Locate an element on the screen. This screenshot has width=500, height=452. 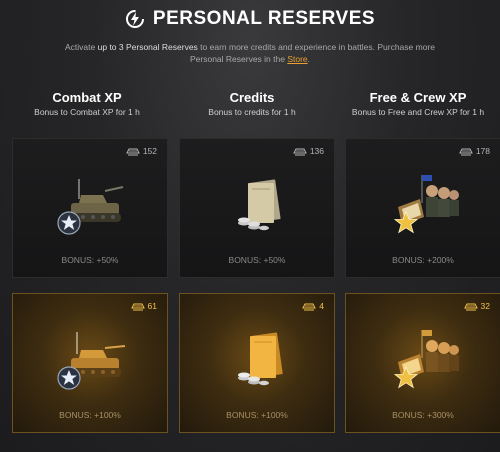
reserve-card-credits-100: 4 BONUS: +100% is located at coordinates (257, 363).